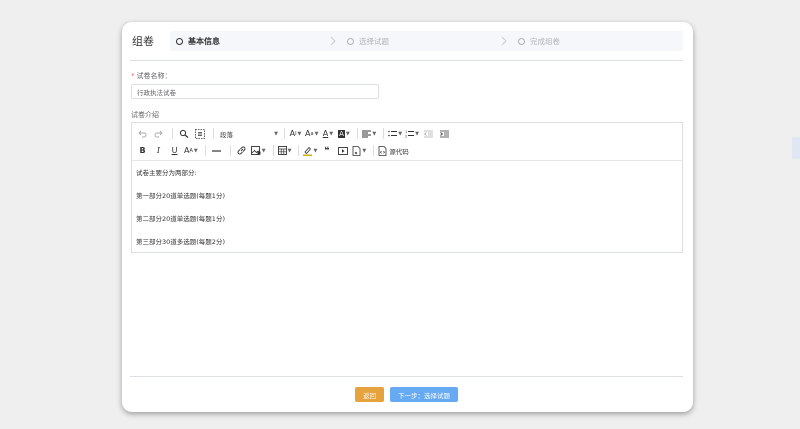  What do you see at coordinates (180, 219) in the screenshot?
I see `content-paragraph: 第二部分20道单选题(每题1分)` at bounding box center [180, 219].